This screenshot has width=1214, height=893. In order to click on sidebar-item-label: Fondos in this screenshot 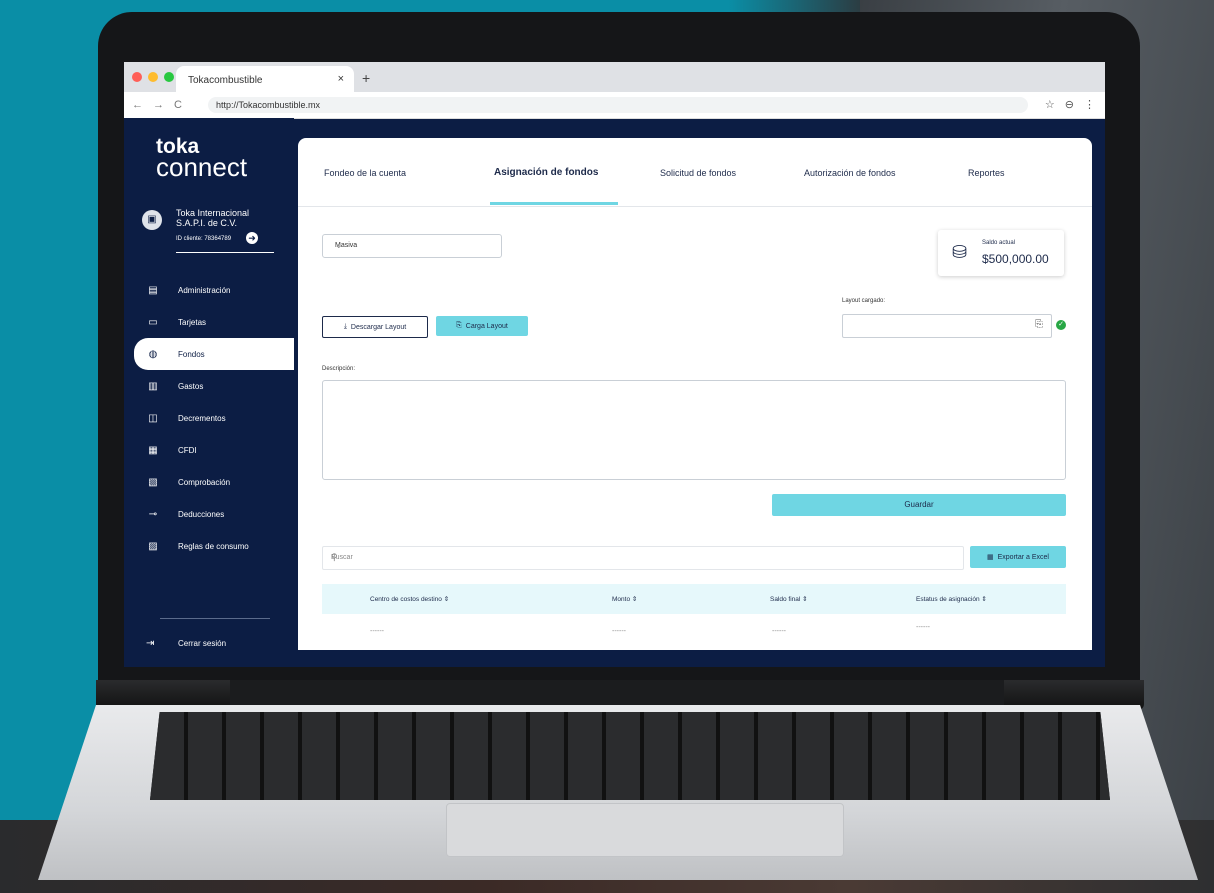, I will do `click(191, 354)`.